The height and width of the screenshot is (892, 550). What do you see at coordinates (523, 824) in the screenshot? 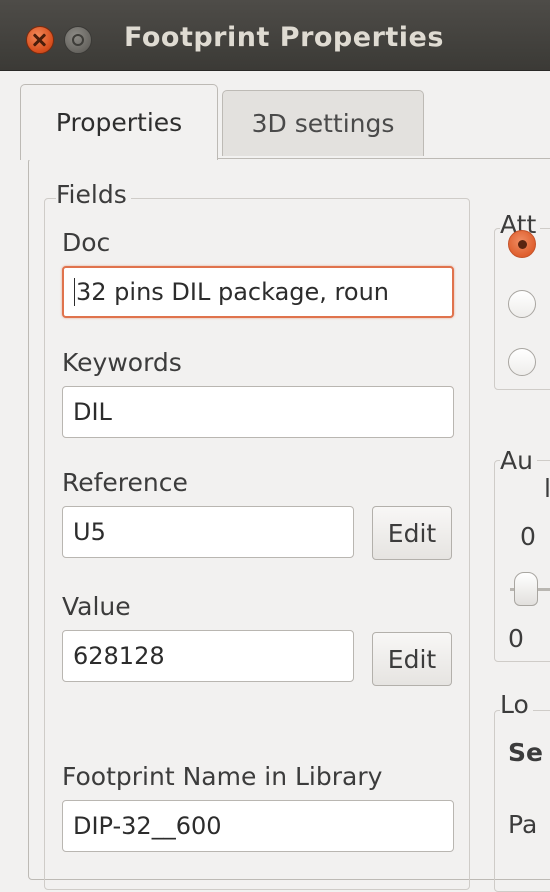
I see `local-pad-label: Pa` at bounding box center [523, 824].